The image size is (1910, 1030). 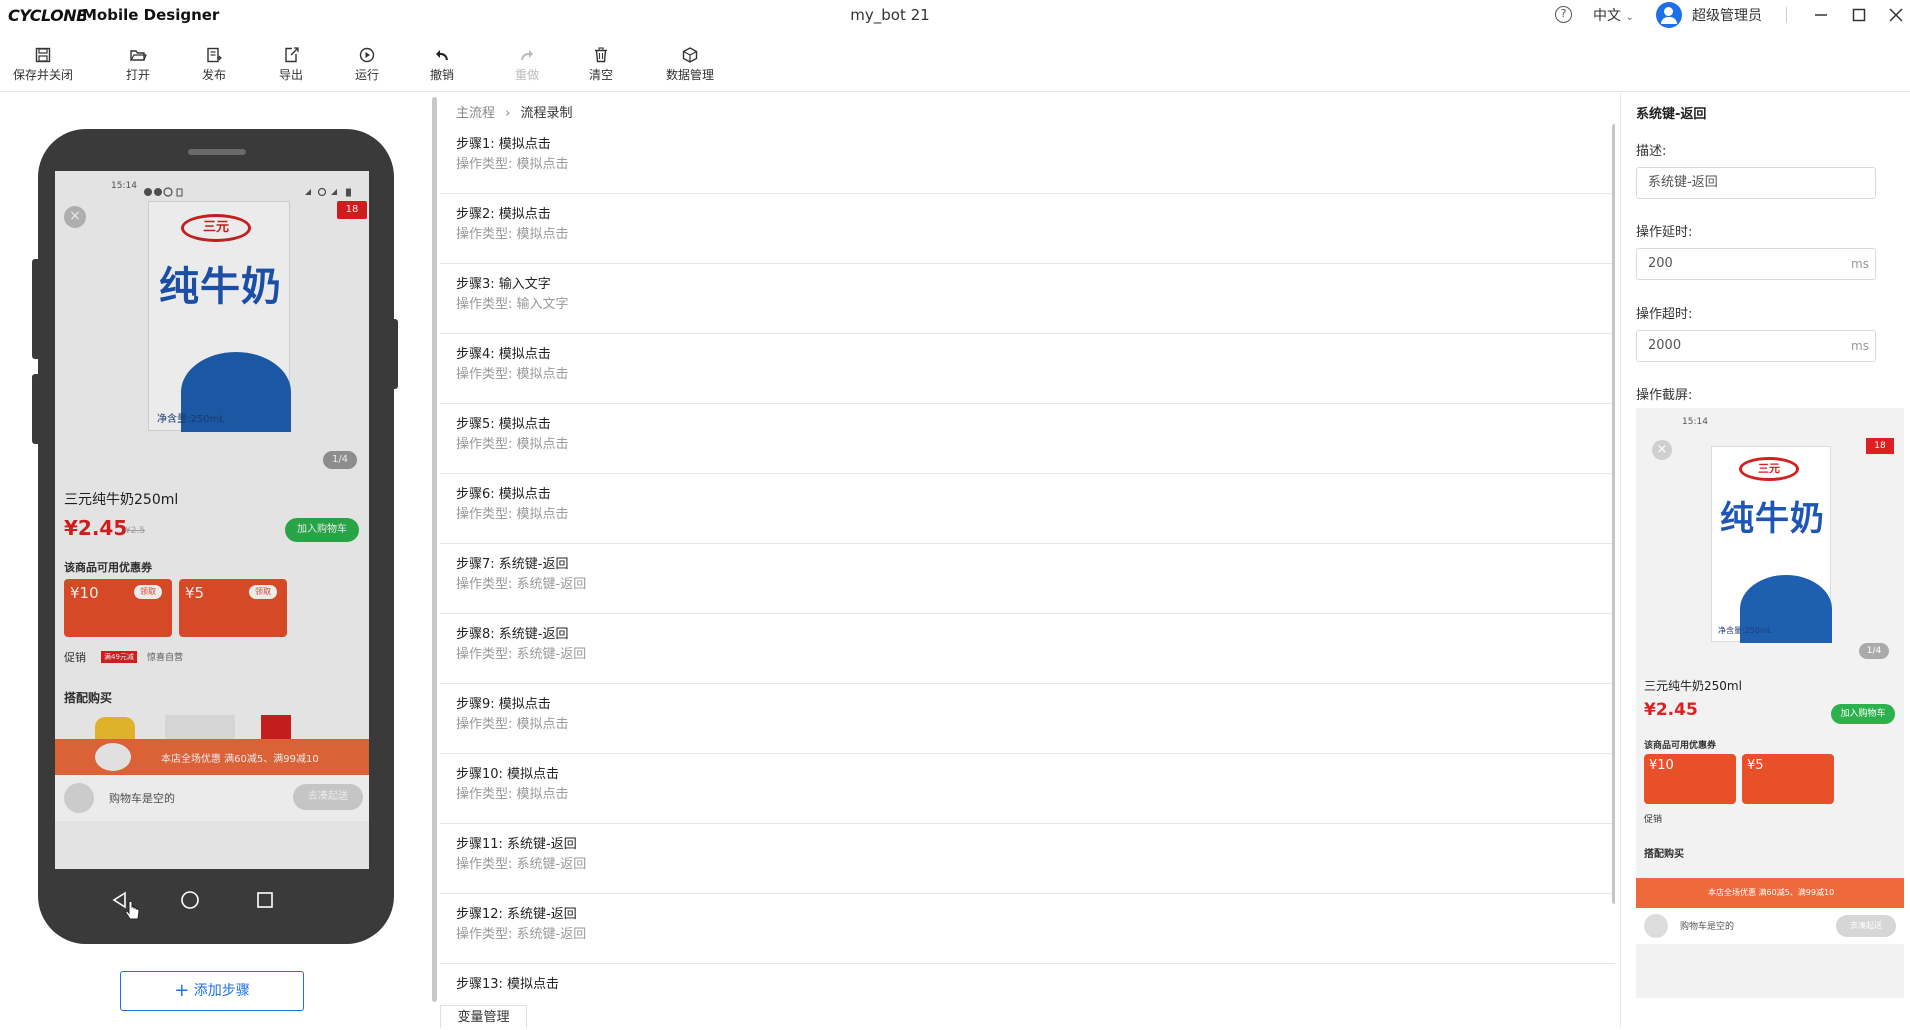 I want to click on step-title: 步骤11: 系统键-返回, so click(x=516, y=844).